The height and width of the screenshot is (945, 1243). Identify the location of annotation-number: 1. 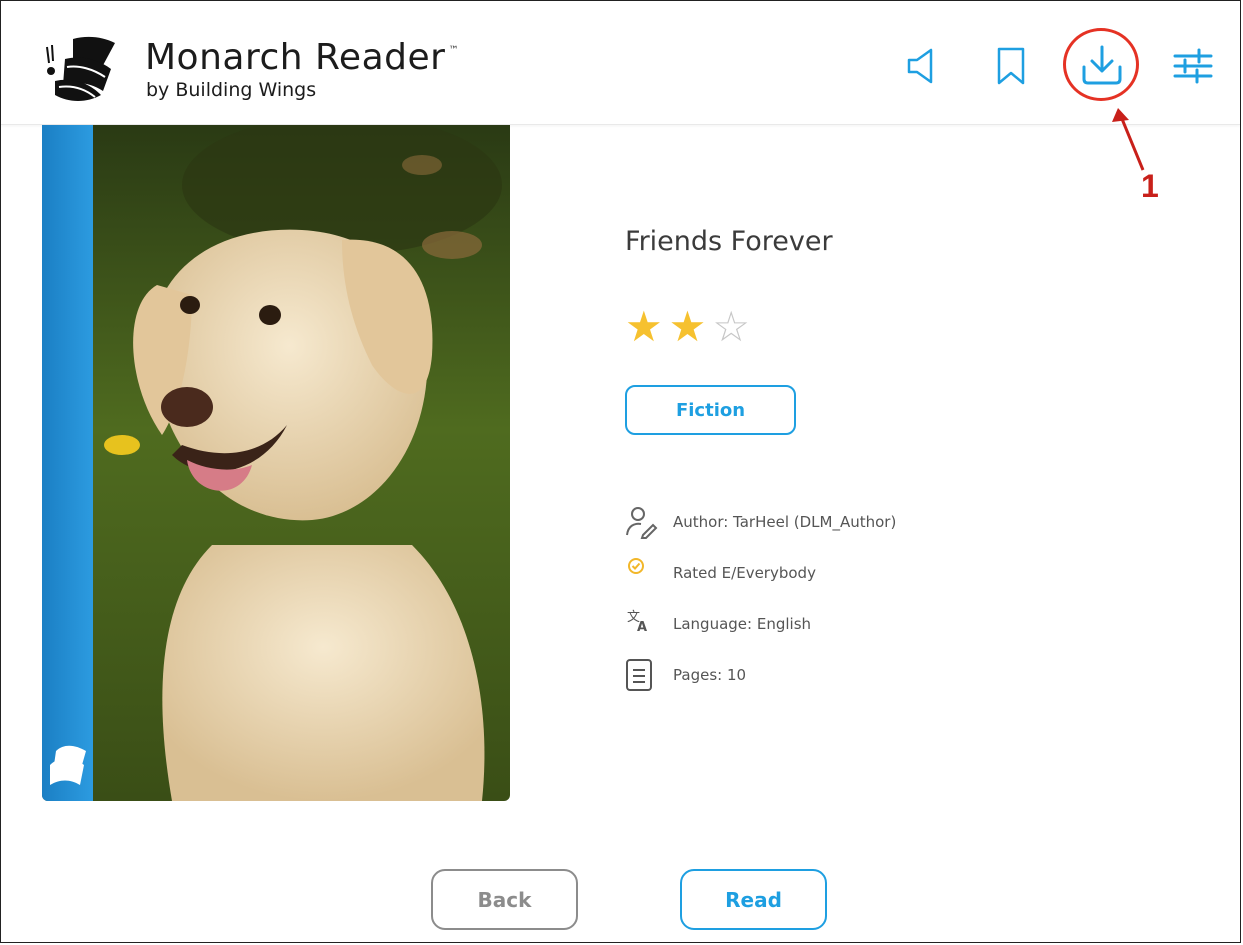
(1150, 186).